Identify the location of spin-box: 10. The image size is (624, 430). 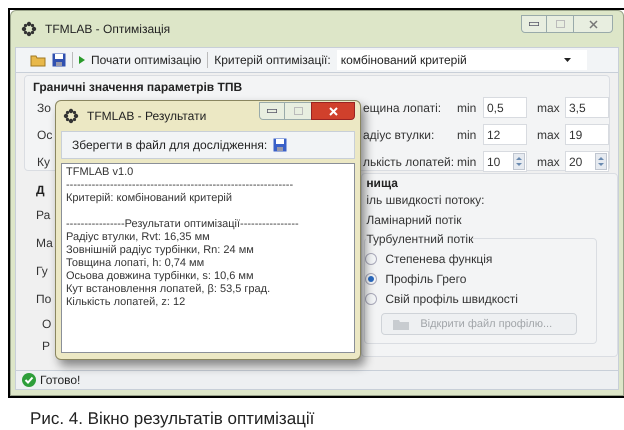
(505, 161).